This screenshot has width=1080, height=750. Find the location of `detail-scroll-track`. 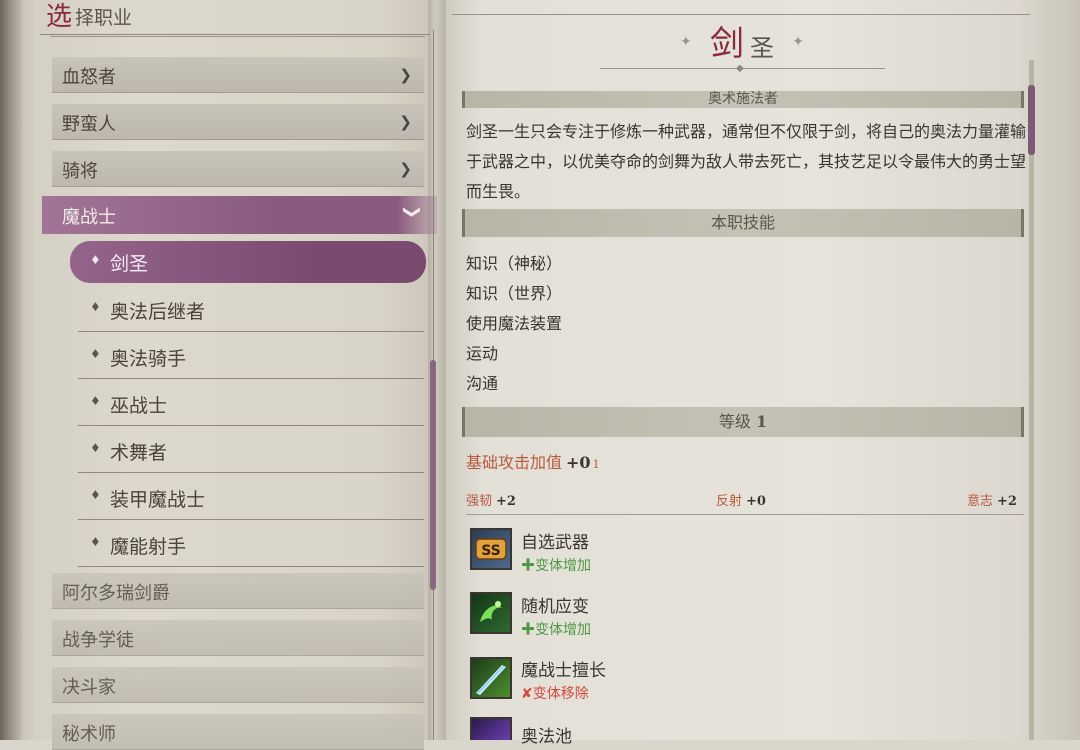

detail-scroll-track is located at coordinates (1031, 400).